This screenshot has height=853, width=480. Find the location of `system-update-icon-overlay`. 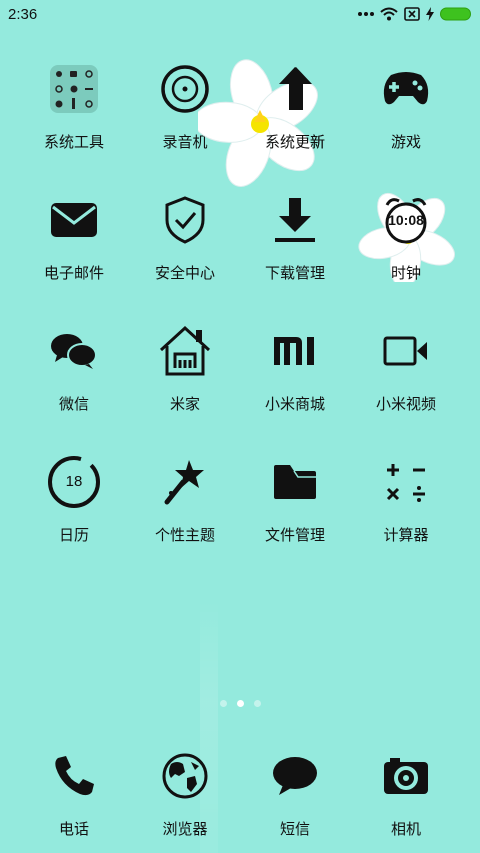

system-update-icon-overlay is located at coordinates (296, 89).